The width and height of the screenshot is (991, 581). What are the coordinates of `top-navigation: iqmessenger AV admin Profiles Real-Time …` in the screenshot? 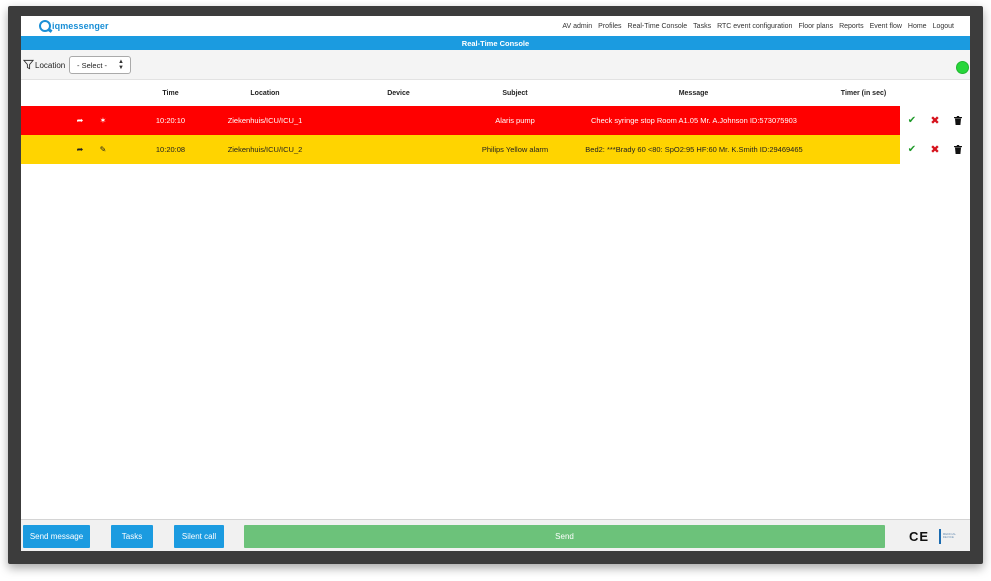 It's located at (495, 26).